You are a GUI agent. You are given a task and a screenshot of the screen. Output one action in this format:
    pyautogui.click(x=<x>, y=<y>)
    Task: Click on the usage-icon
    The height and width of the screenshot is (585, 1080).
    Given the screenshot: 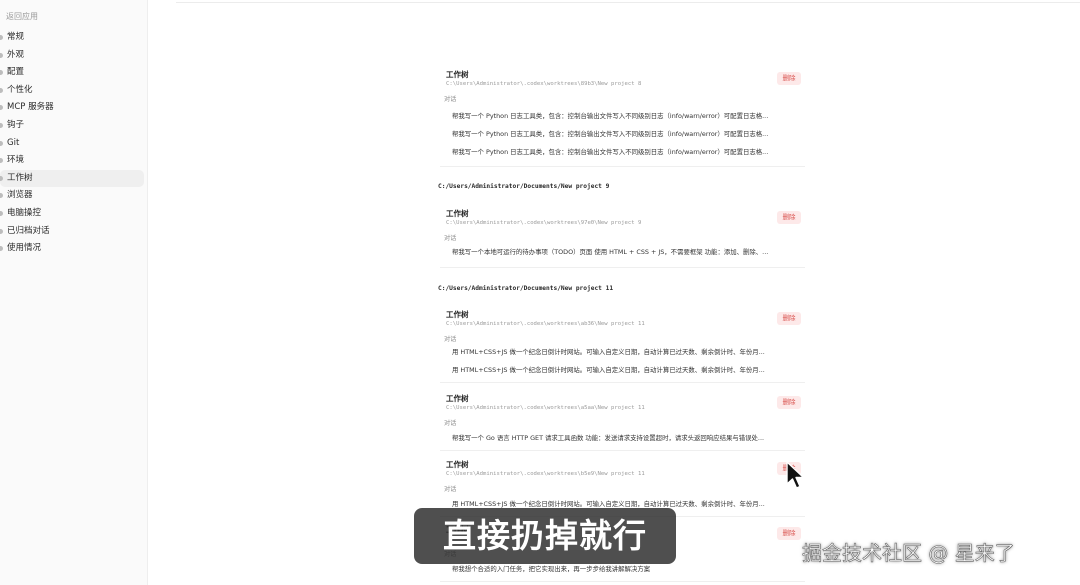 What is the action you would take?
    pyautogui.click(x=1, y=249)
    